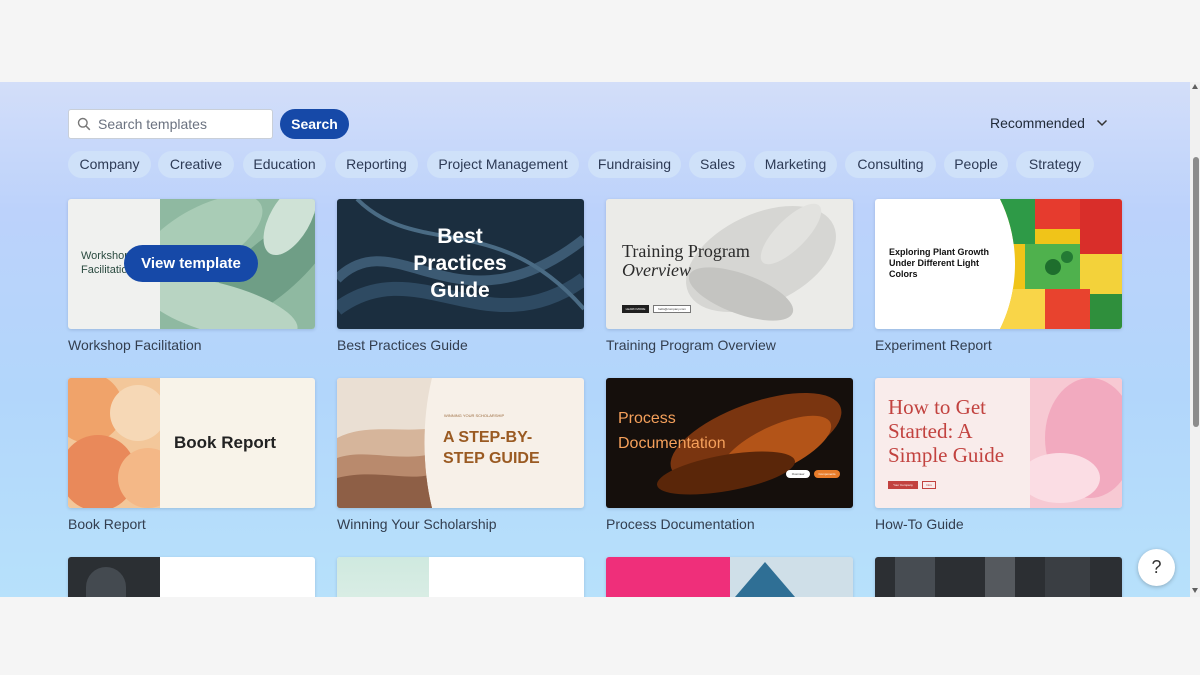 This screenshot has height=675, width=1200. What do you see at coordinates (890, 164) in the screenshot?
I see `category-chip-consulting: Consulting` at bounding box center [890, 164].